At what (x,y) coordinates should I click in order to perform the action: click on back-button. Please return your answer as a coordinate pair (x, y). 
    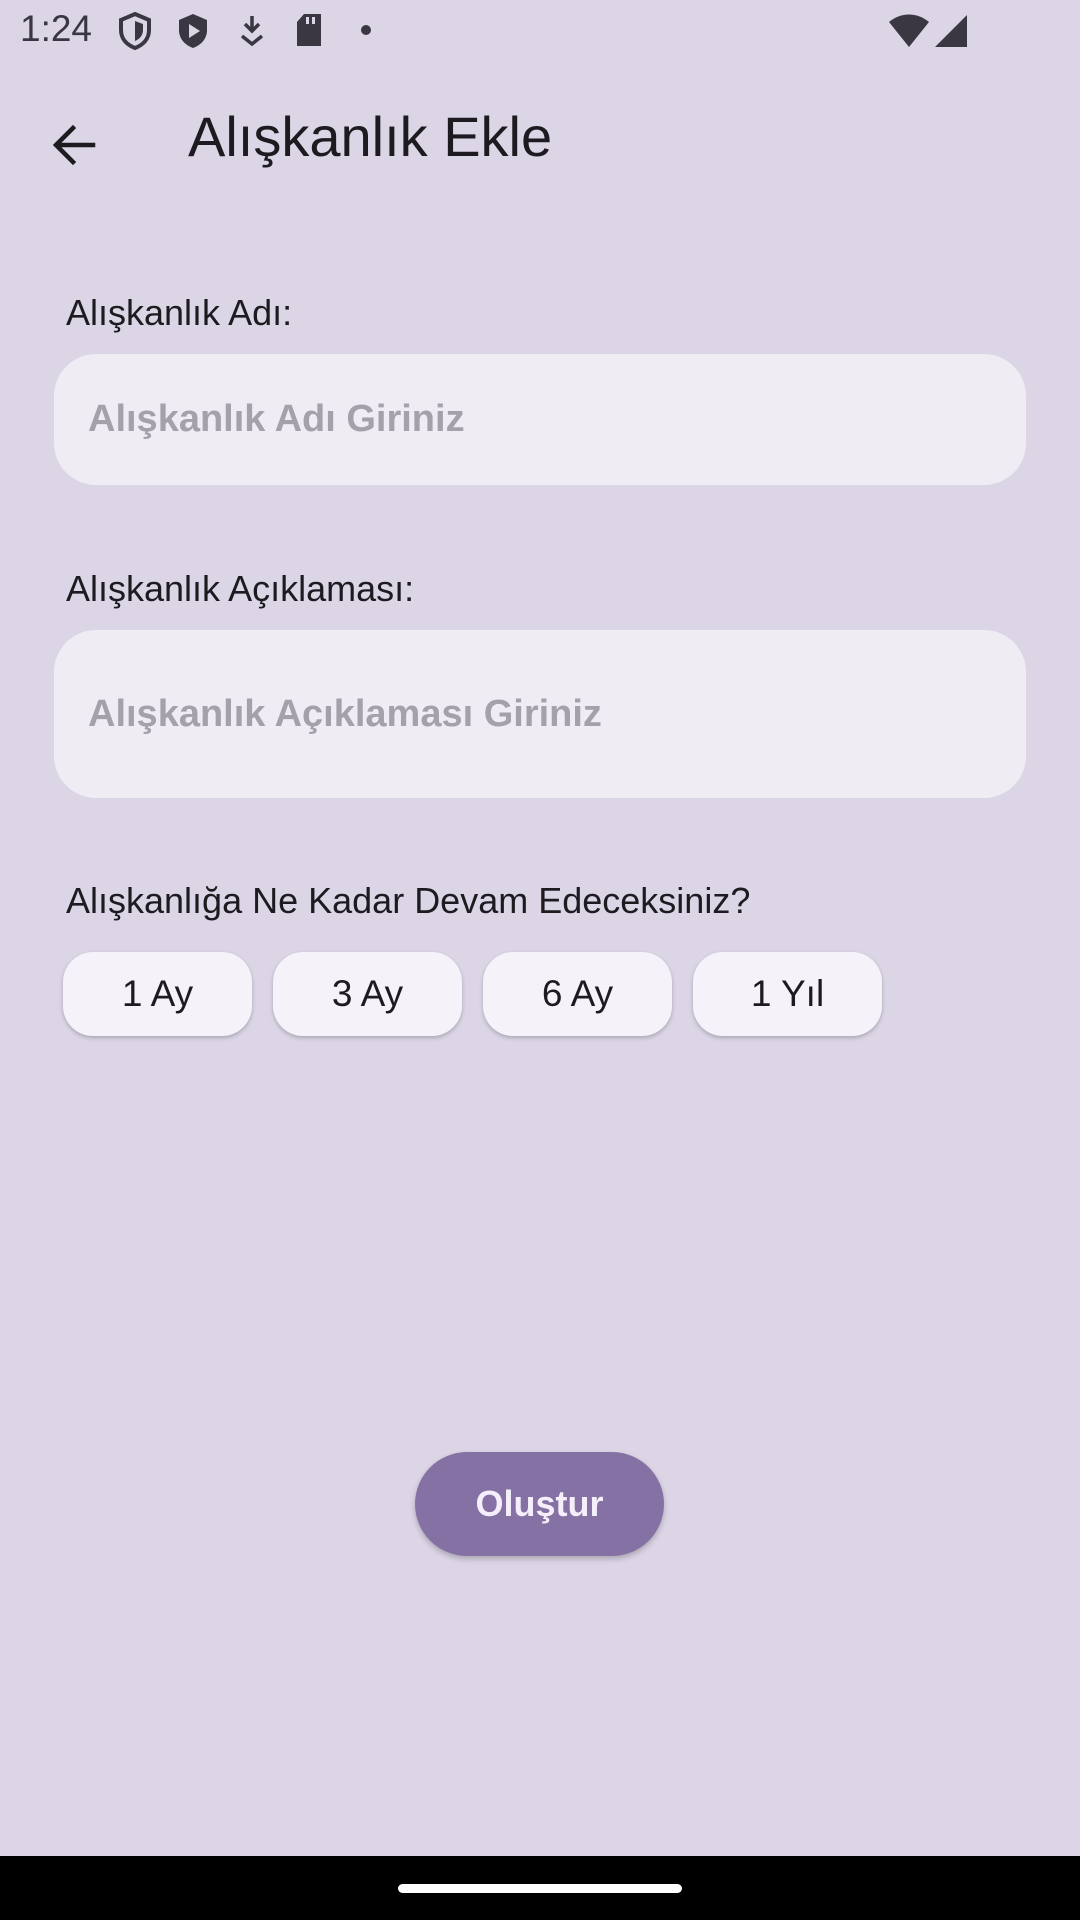
    Looking at the image, I should click on (73, 145).